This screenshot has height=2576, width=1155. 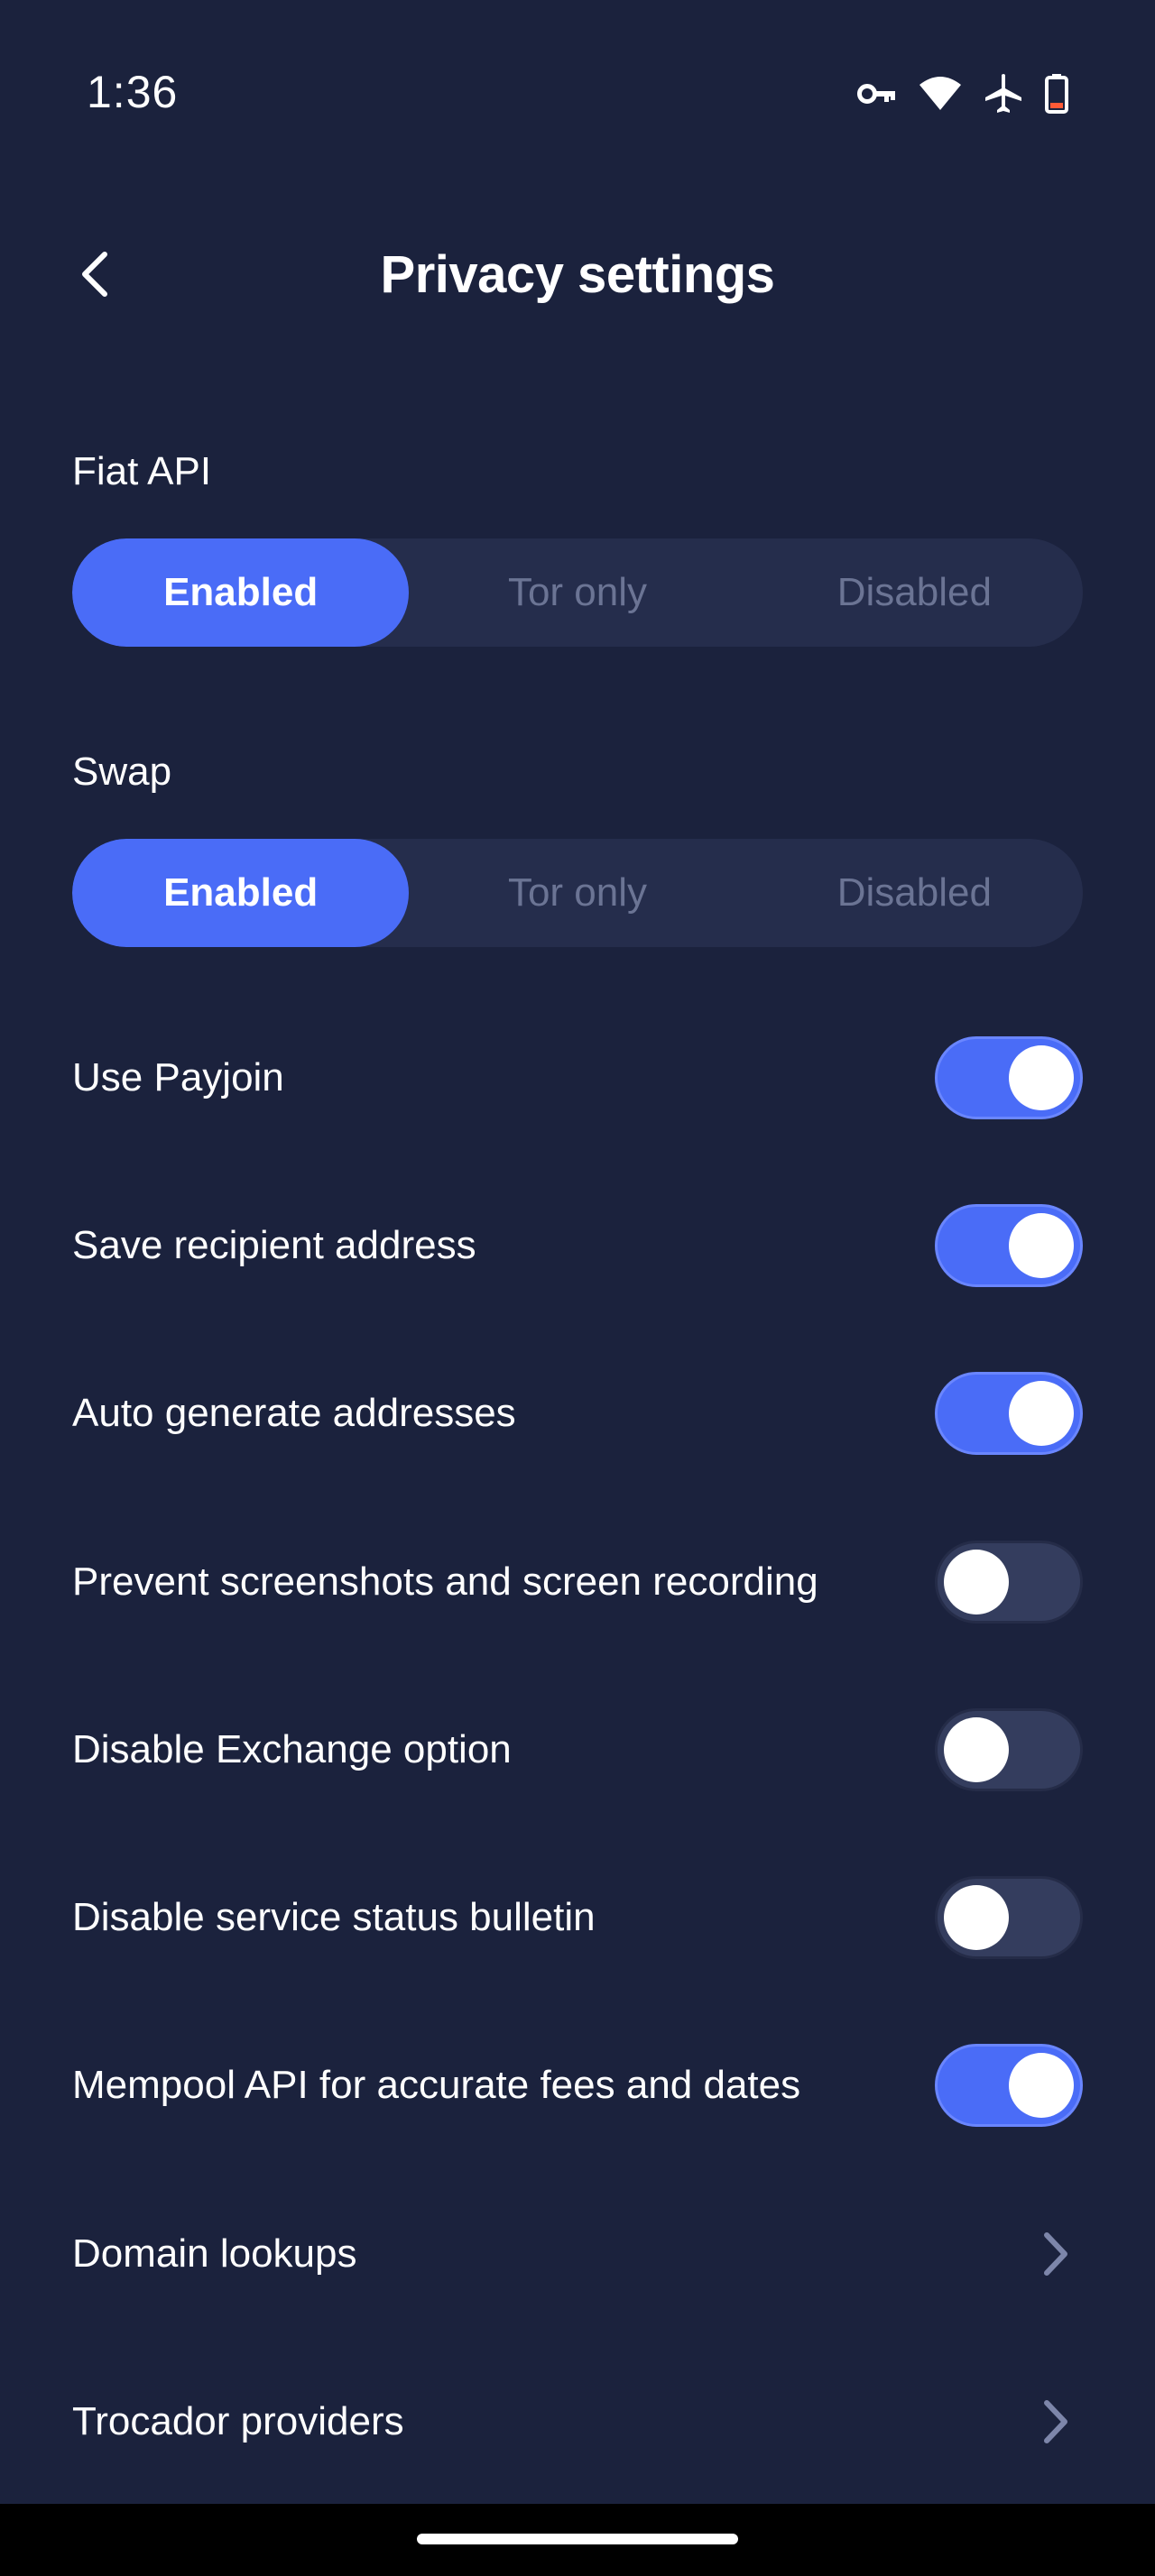 What do you see at coordinates (577, 2422) in the screenshot?
I see `trocador-providers-row: Trocador providers` at bounding box center [577, 2422].